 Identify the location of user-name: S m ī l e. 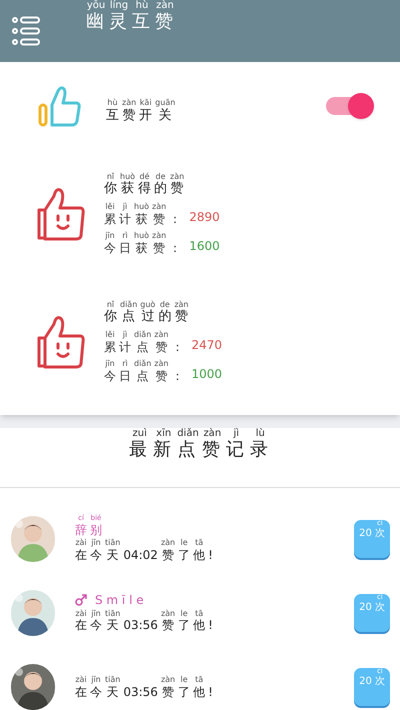
(119, 600).